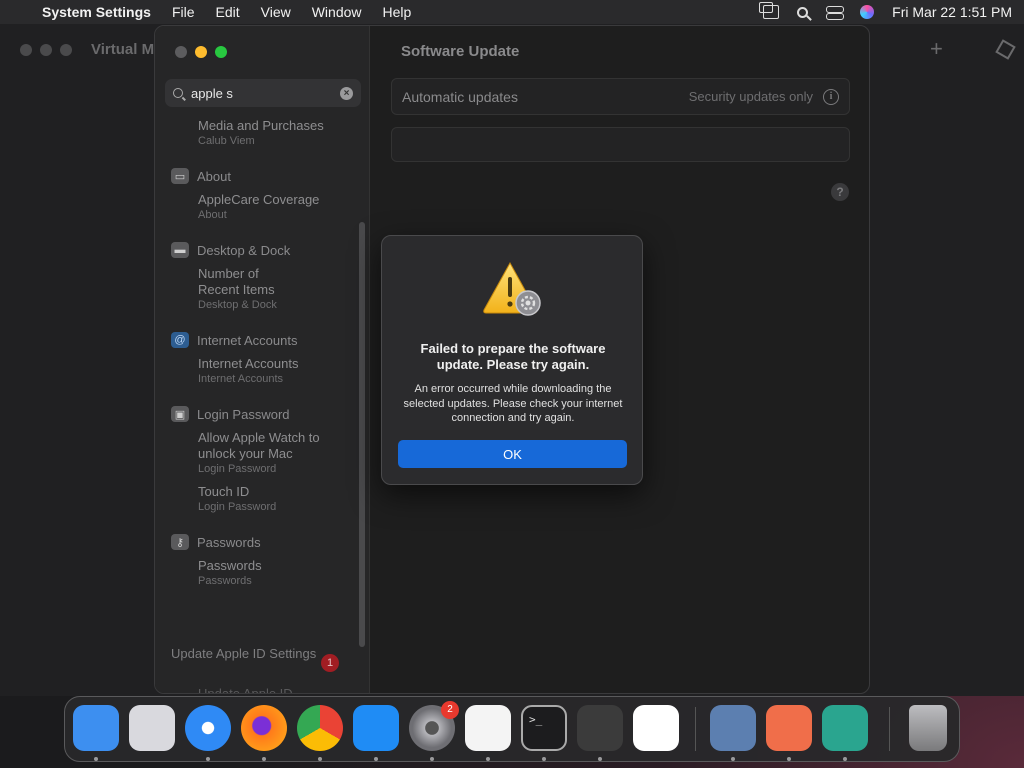  What do you see at coordinates (460, 51) in the screenshot?
I see `page-title: Software Update` at bounding box center [460, 51].